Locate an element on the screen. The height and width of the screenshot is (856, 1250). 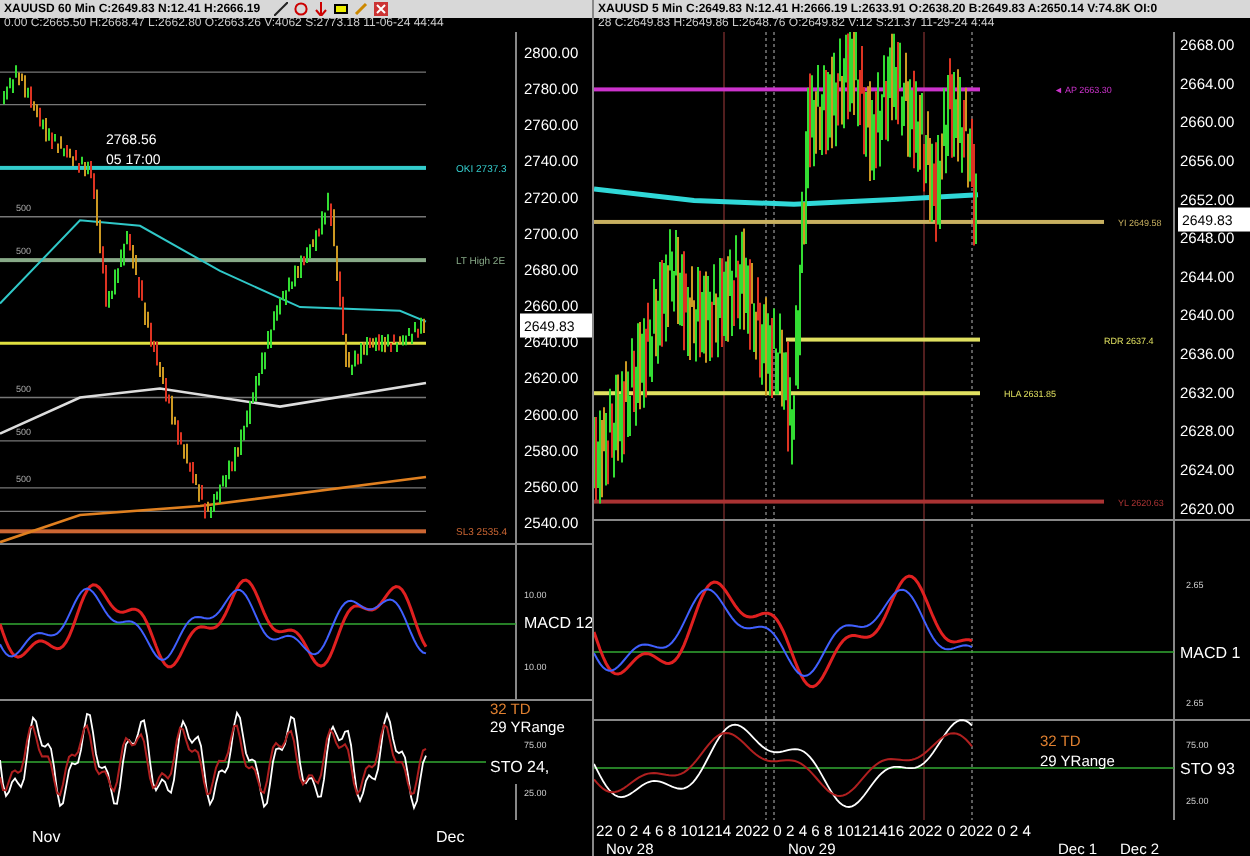
time-axis-label: Dec is located at coordinates (450, 837).